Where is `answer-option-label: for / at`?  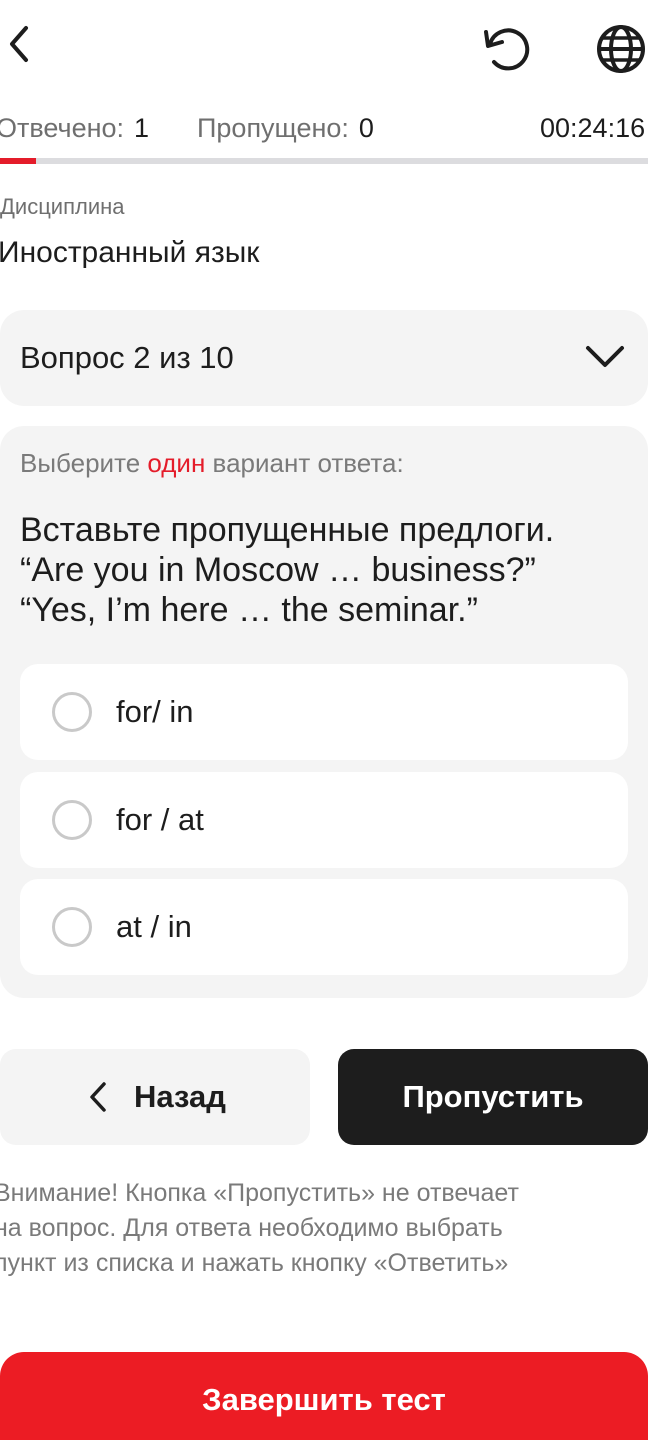
answer-option-label: for / at is located at coordinates (160, 819).